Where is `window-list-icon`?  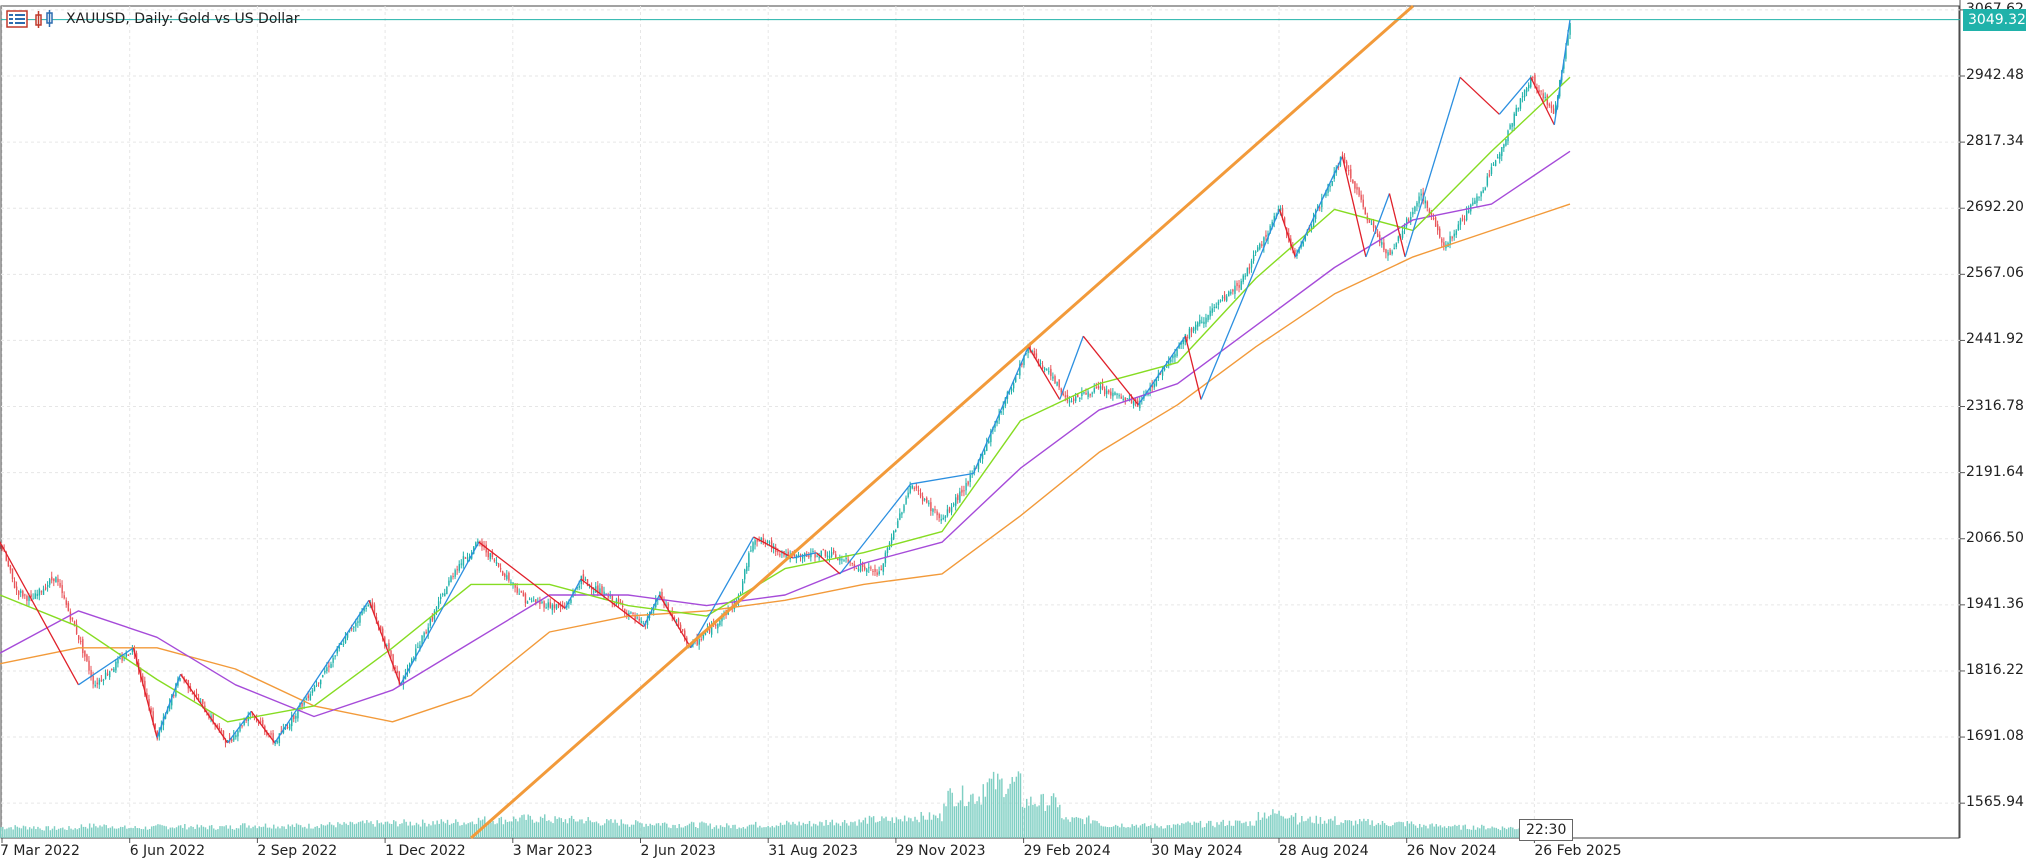 window-list-icon is located at coordinates (17, 19).